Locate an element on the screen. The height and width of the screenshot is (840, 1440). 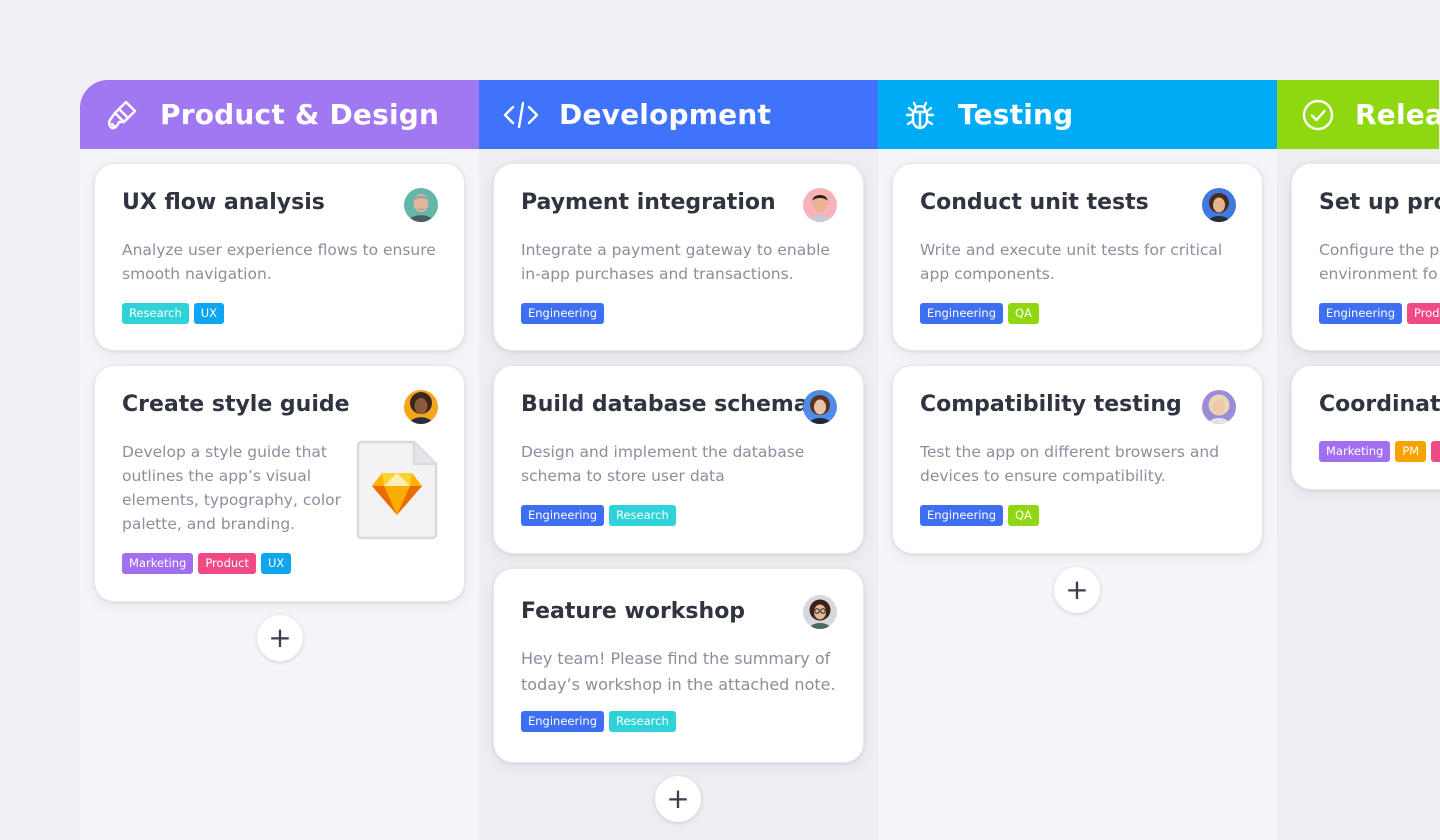
card-title: Feature workshop is located at coordinates (633, 611).